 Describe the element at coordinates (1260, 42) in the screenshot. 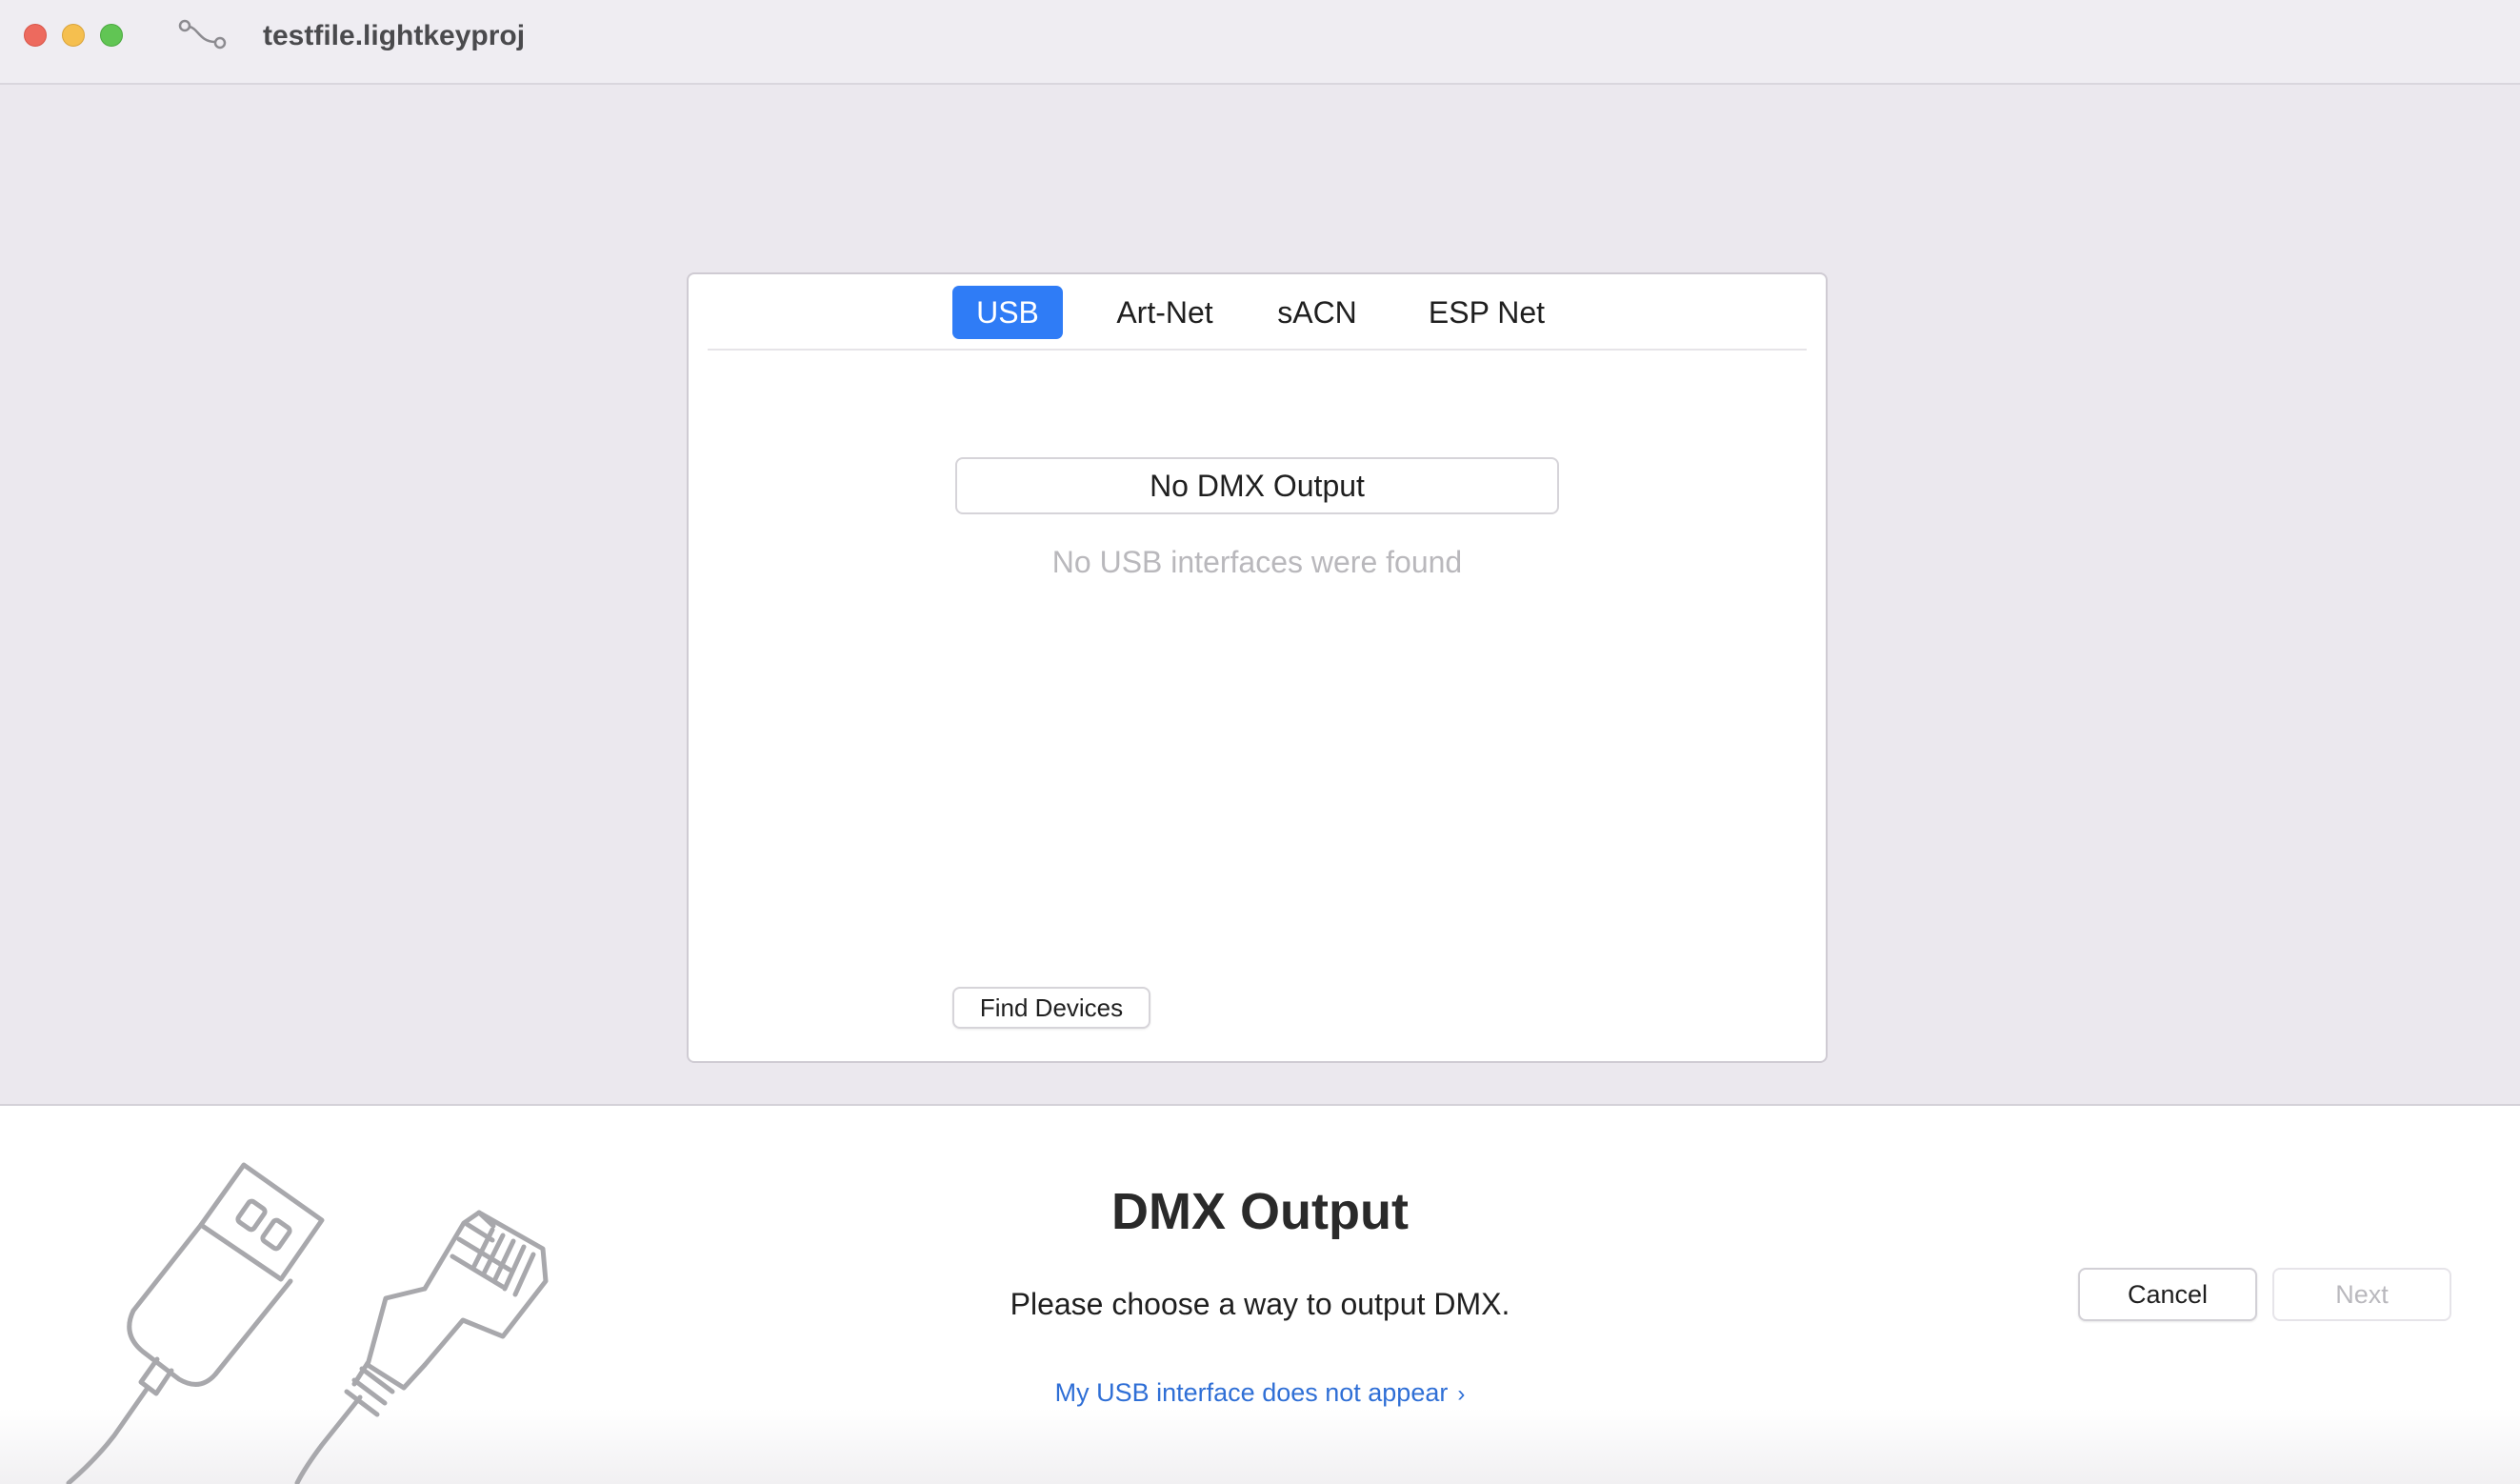

I see `title-bar: testfile.lightkeyproj` at that location.